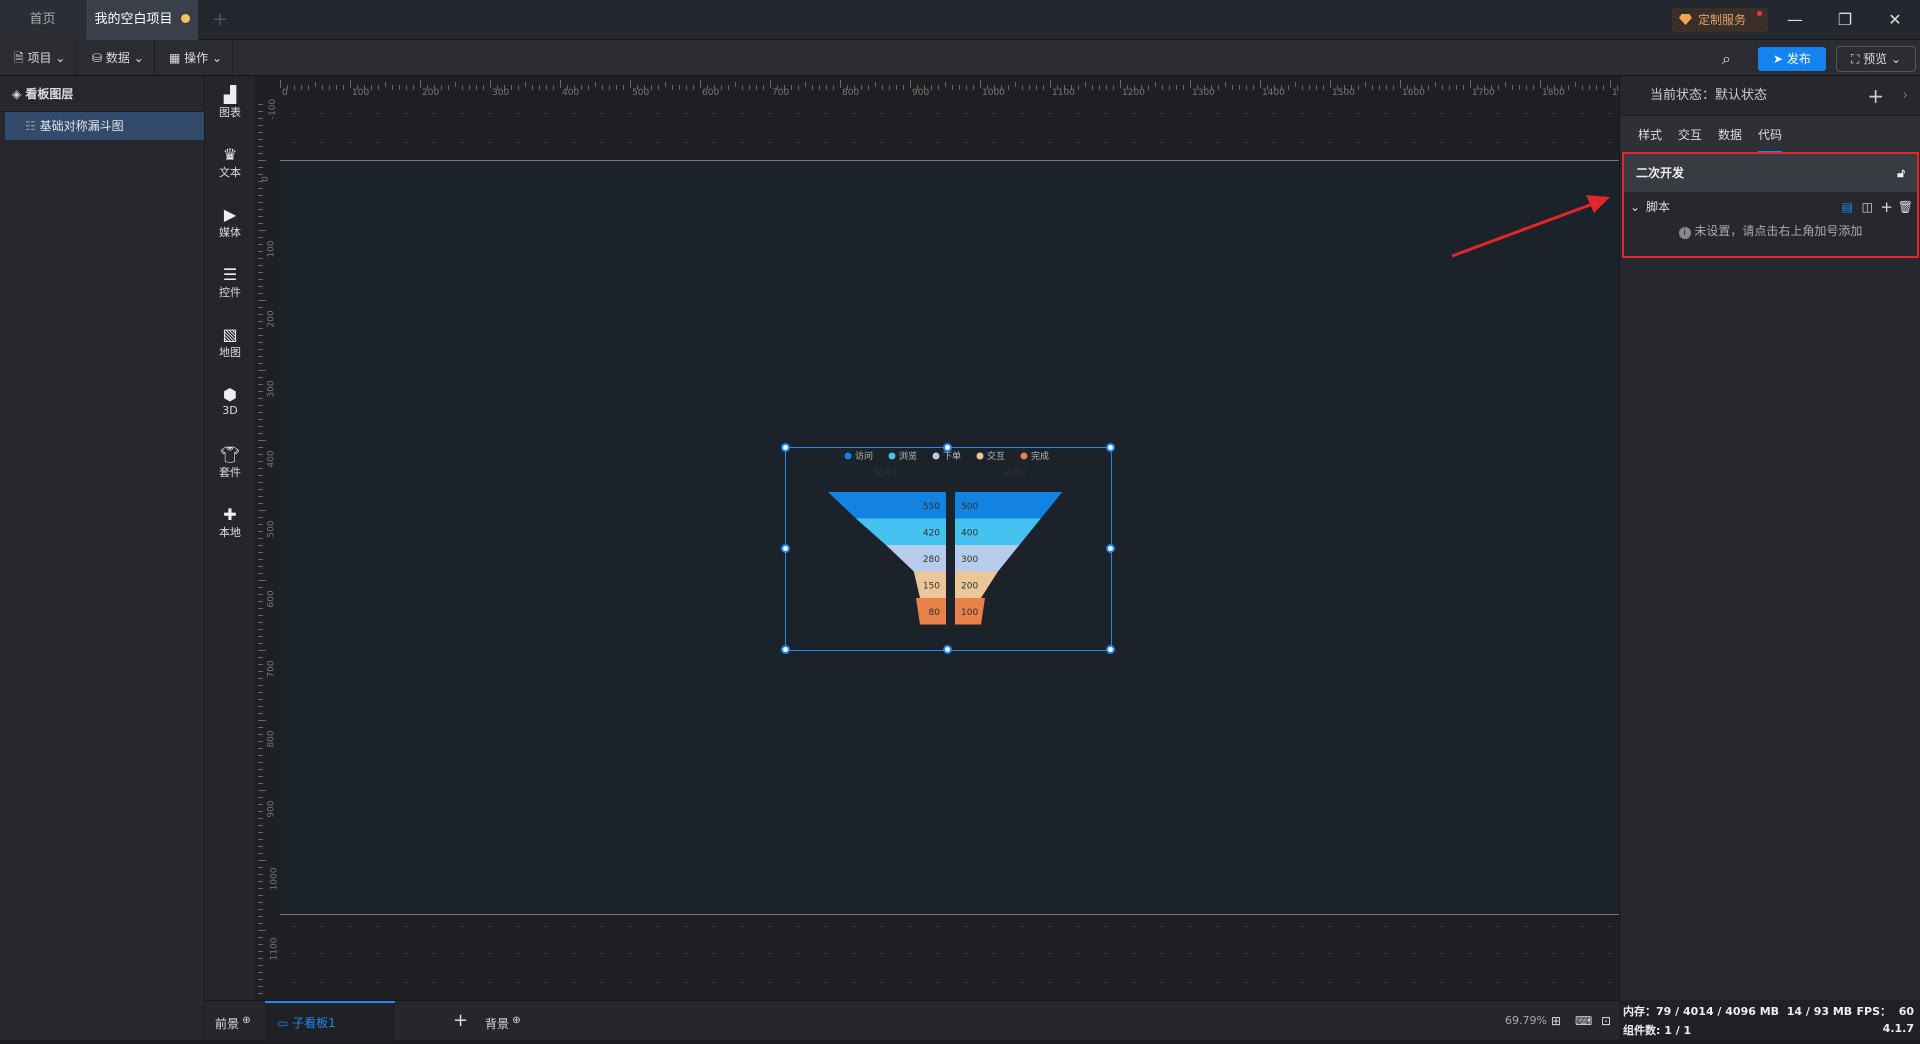 This screenshot has width=1920, height=1044. What do you see at coordinates (142, 20) in the screenshot?
I see `tab-project: 我的空白项目` at bounding box center [142, 20].